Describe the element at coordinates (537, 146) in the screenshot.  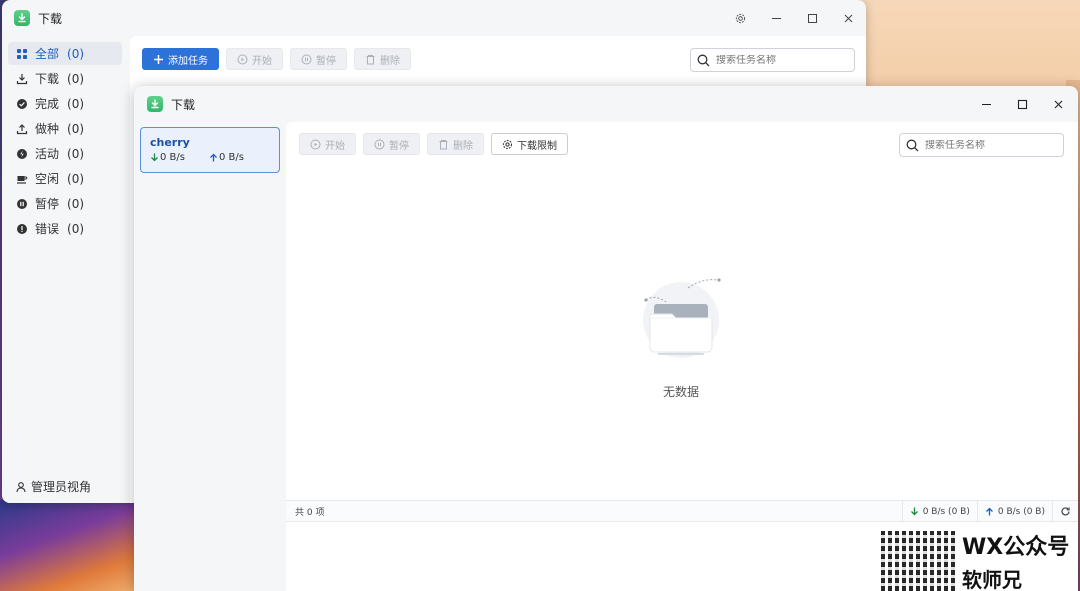
I see `speed-limit-label: 下载限制` at that location.